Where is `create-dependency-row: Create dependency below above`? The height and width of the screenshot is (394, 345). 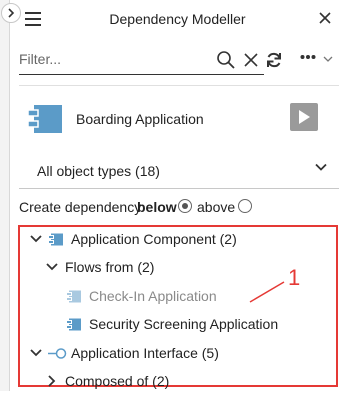 create-dependency-row: Create dependency below above is located at coordinates (182, 207).